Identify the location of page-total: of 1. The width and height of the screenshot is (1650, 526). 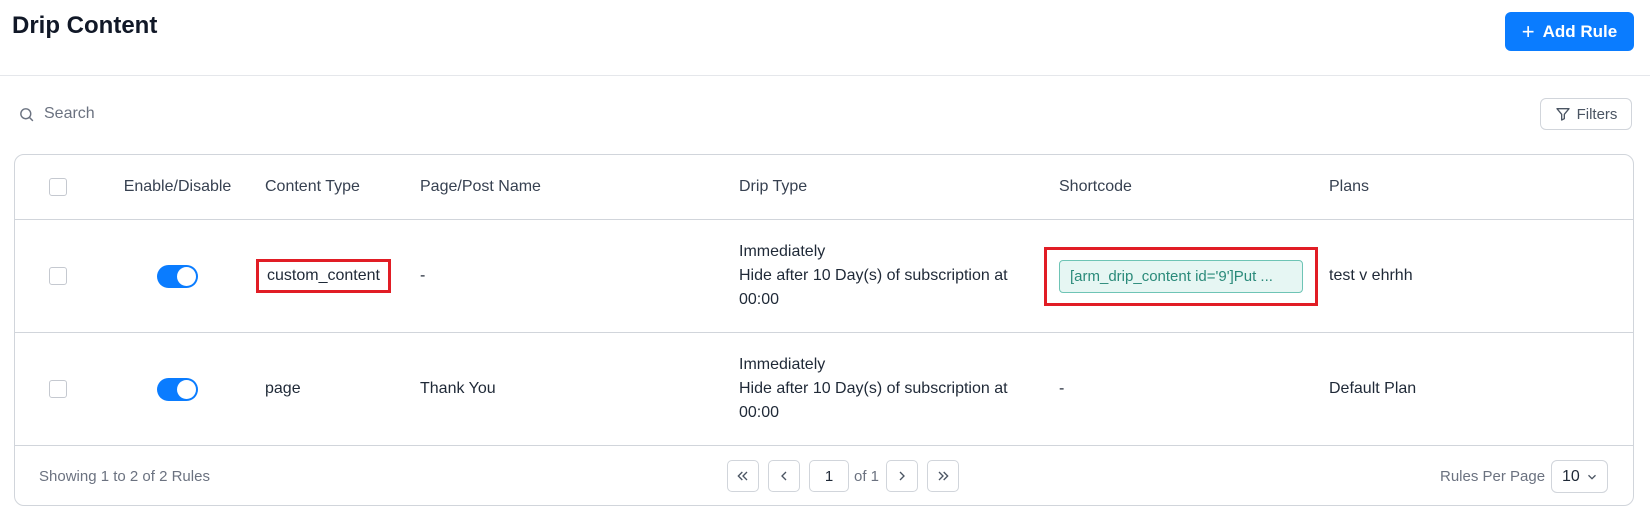
(867, 476).